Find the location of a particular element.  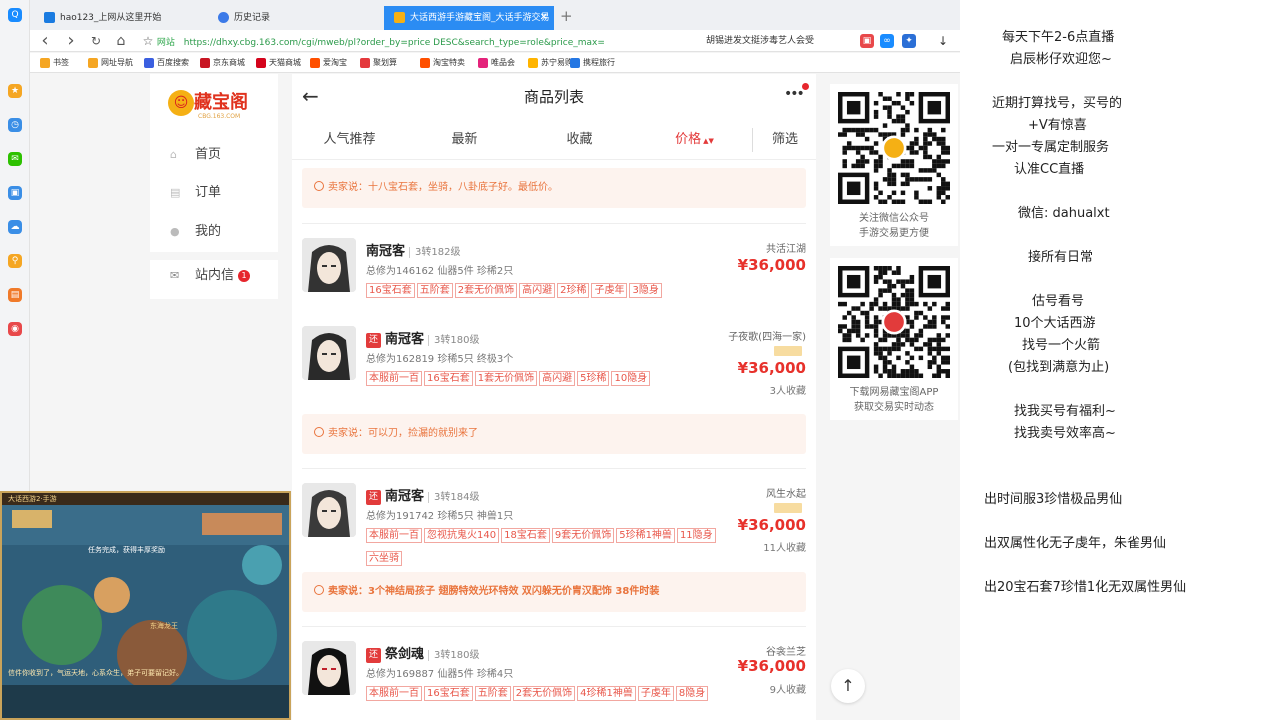

more-icon: ••• is located at coordinates (794, 94).